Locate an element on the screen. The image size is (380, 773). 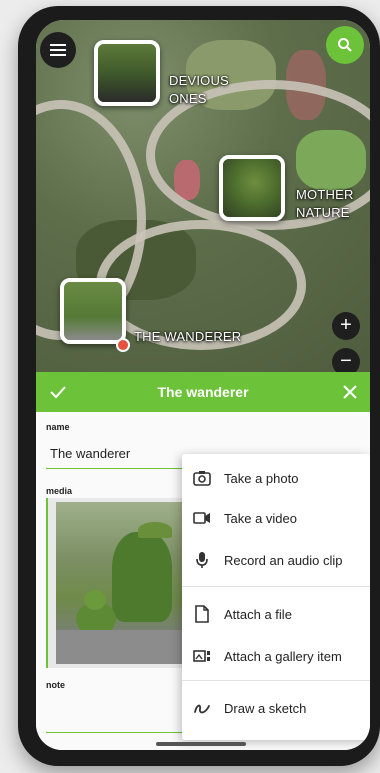
camera-icon is located at coordinates (202, 478).